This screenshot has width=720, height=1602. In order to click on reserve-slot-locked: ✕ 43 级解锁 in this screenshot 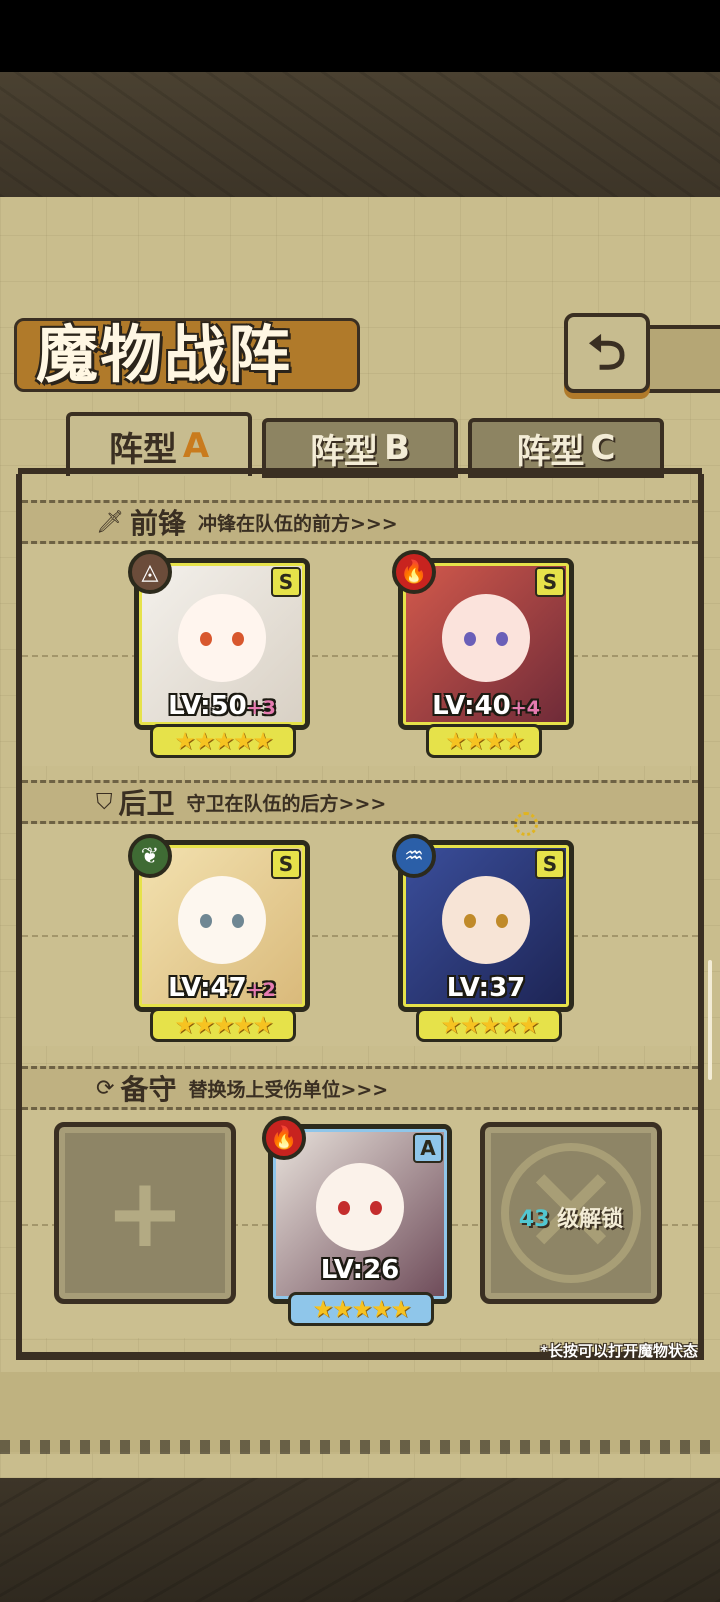, I will do `click(571, 1213)`.